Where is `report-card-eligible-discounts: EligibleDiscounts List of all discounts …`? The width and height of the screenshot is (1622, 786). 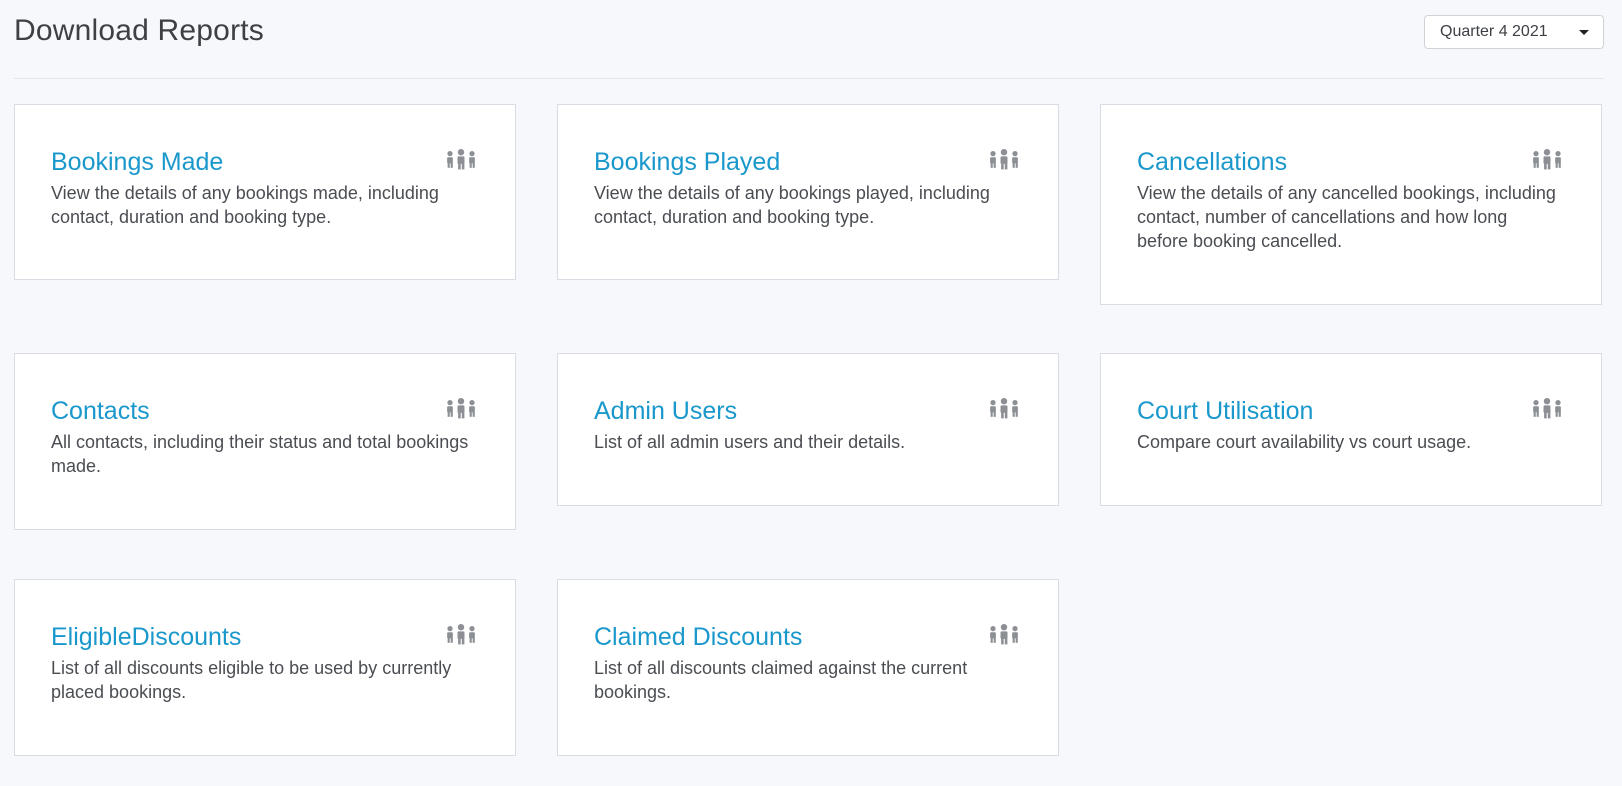 report-card-eligible-discounts: EligibleDiscounts List of all discounts … is located at coordinates (265, 667).